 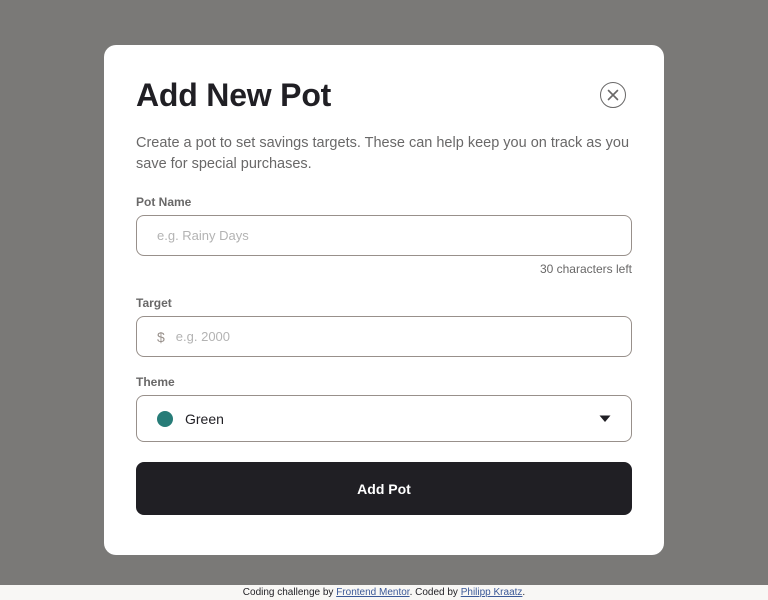 I want to click on pot-name-input-box, so click(x=384, y=235).